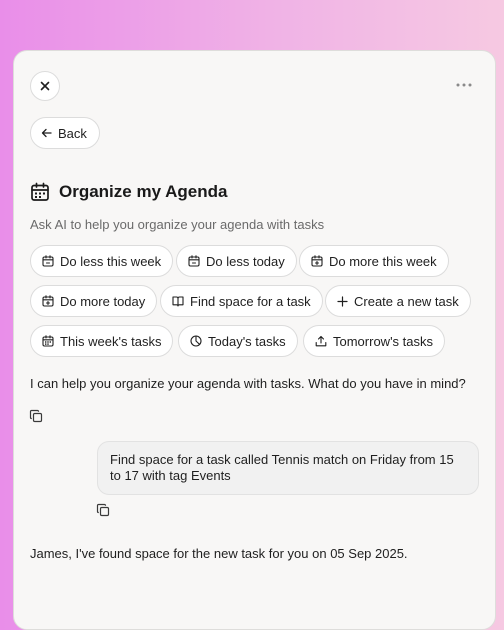 The width and height of the screenshot is (504, 630). What do you see at coordinates (143, 191) in the screenshot?
I see `page-title: Organize my Agenda` at bounding box center [143, 191].